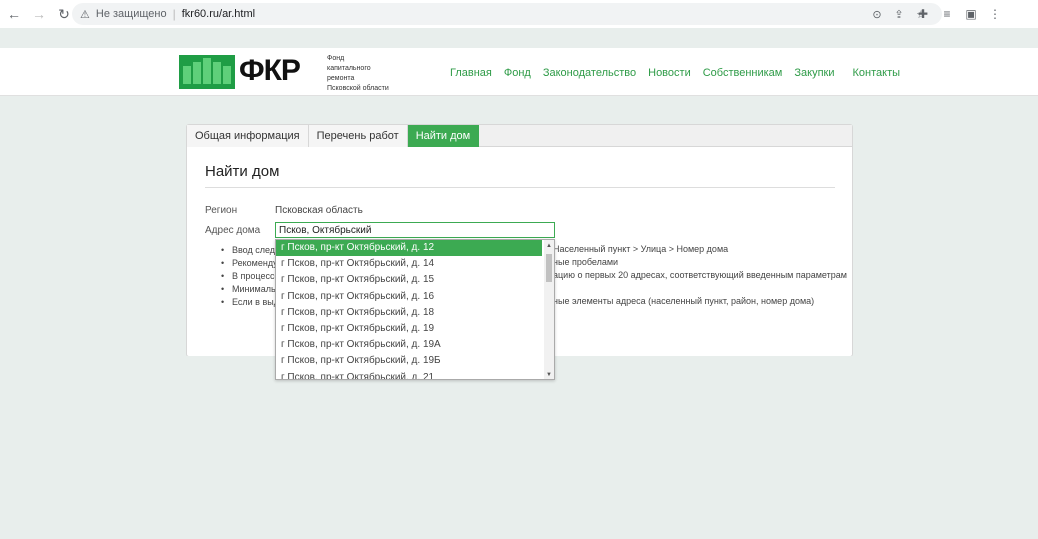 This screenshot has height=539, width=1038. I want to click on reading-list-icon: ≡, so click(947, 14).